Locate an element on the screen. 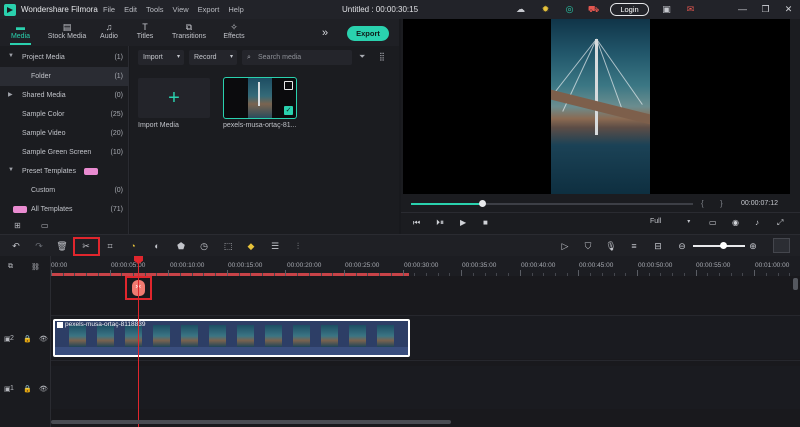 The height and width of the screenshot is (427, 800). play-icon: ▶ is located at coordinates (463, 222).